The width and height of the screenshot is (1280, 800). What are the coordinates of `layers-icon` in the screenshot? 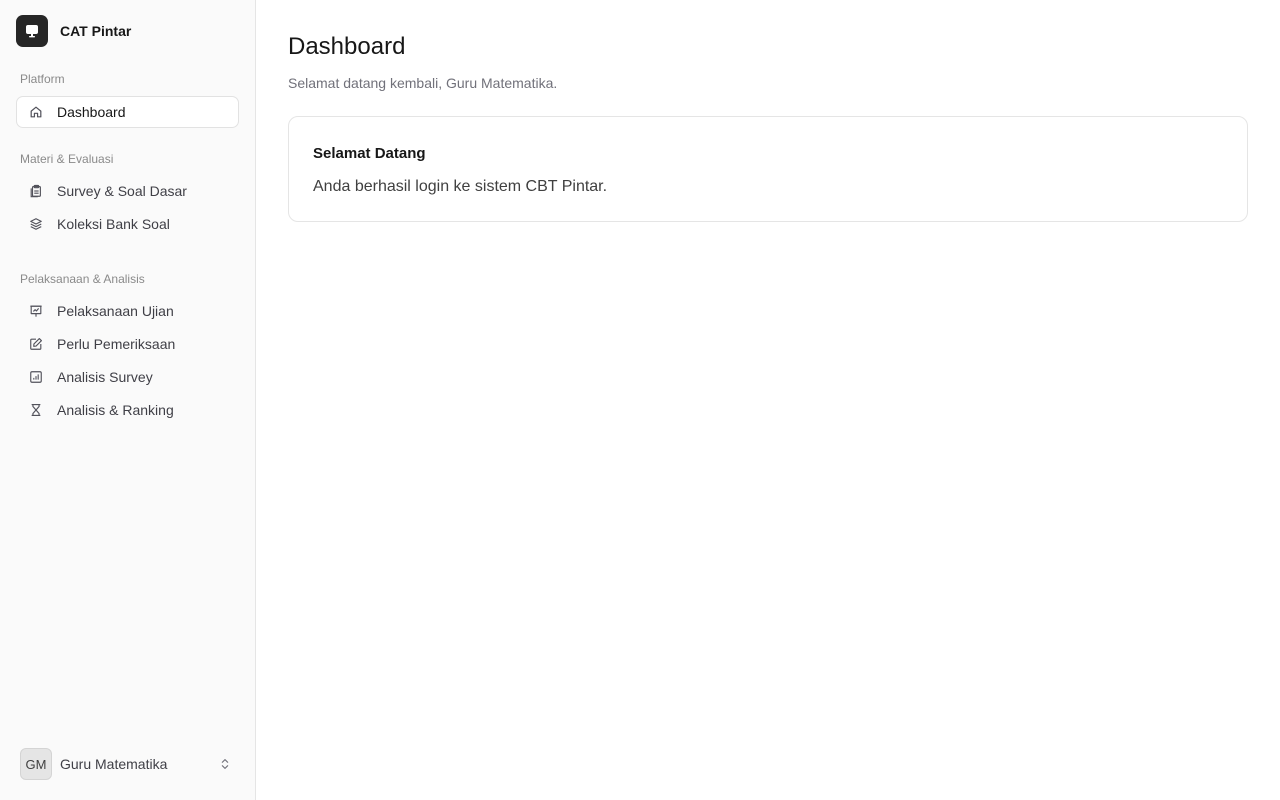 It's located at (36, 224).